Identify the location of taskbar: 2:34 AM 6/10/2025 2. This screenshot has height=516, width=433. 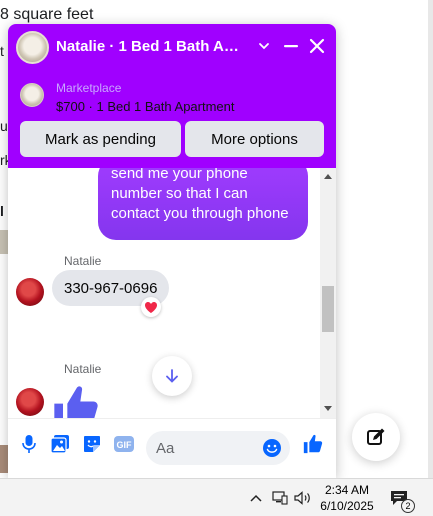
(216, 497).